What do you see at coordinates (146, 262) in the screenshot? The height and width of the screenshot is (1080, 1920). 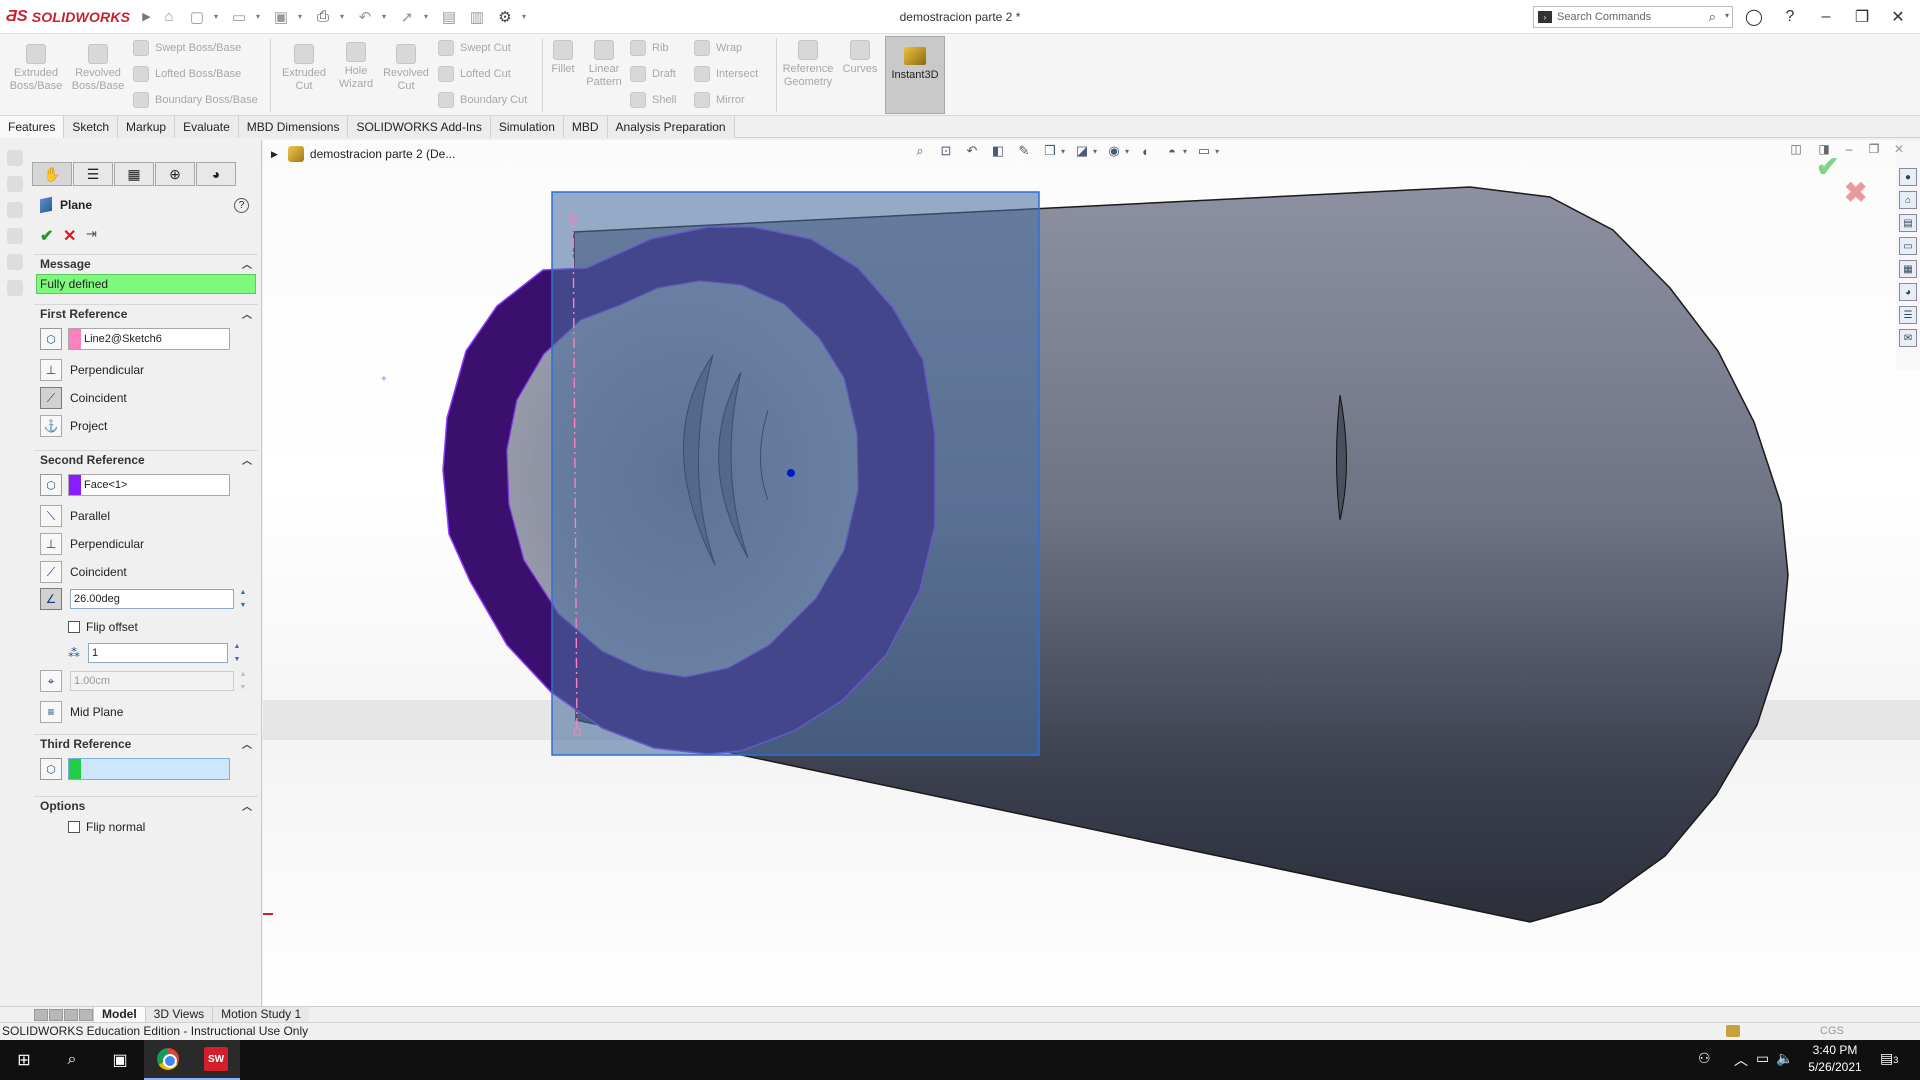 I see `message-group-header: Message ︿` at bounding box center [146, 262].